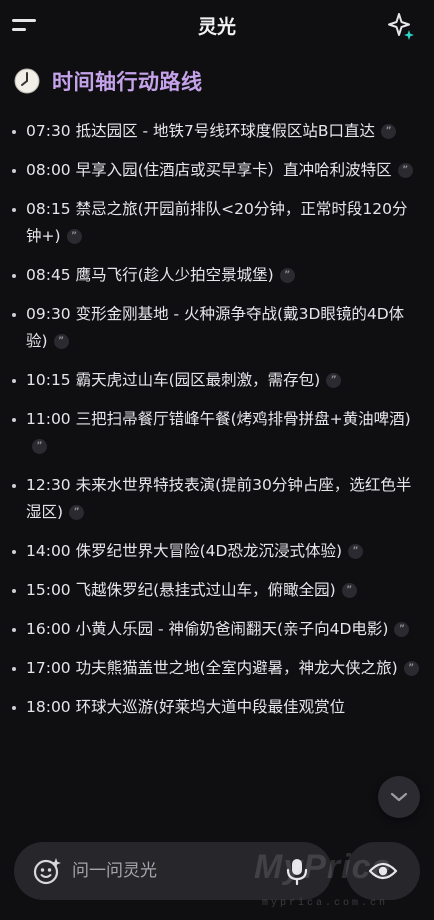 This screenshot has width=434, height=920. I want to click on timeline-item: 16:00 小黄人乐园 - 神偷奶爸闹翻天(亲子向4D电影) ”, so click(216, 629).